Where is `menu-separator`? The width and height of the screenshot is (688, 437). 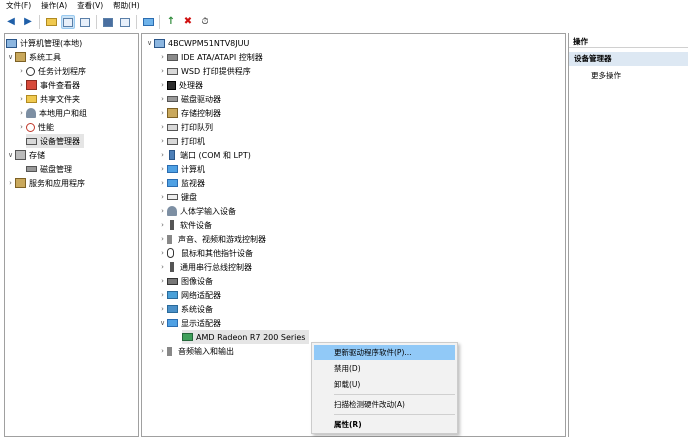
menu-separator is located at coordinates (394, 394).